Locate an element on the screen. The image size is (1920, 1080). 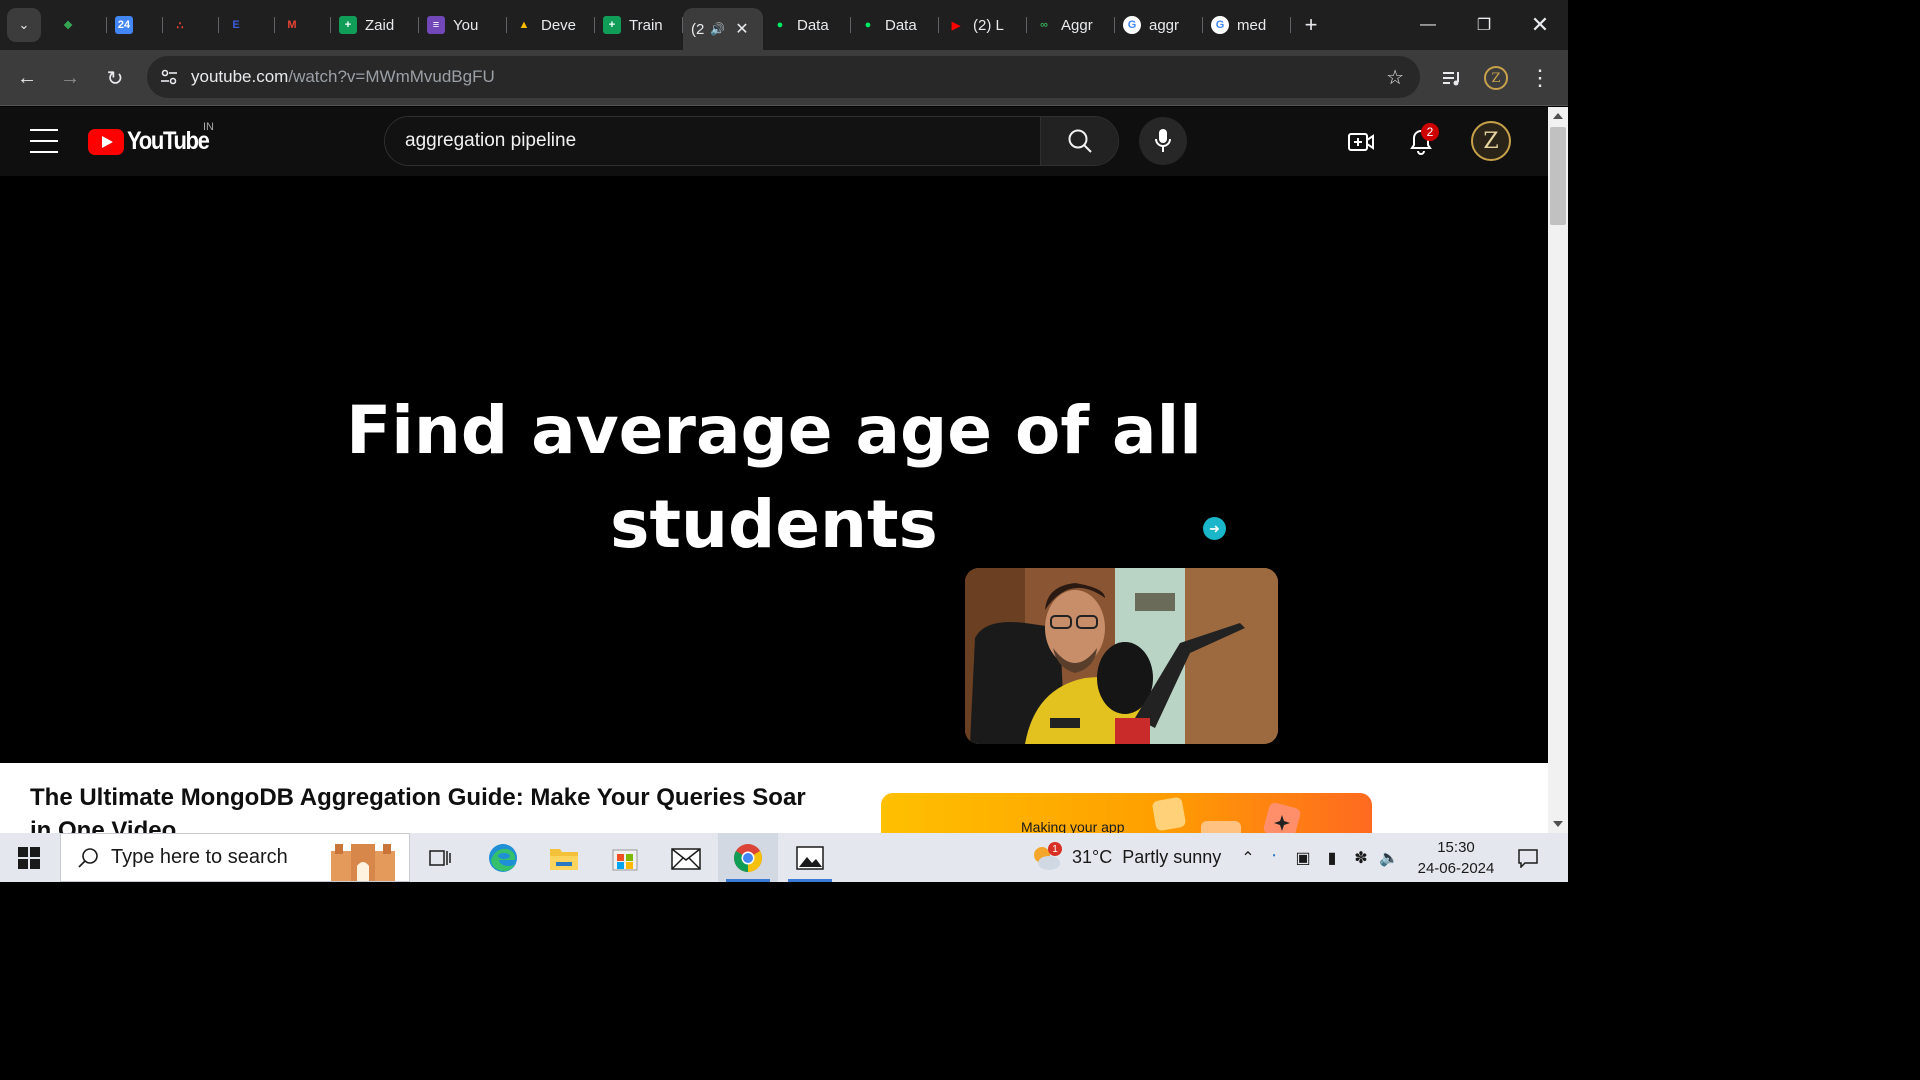
queue-music-icon is located at coordinates (1451, 79).